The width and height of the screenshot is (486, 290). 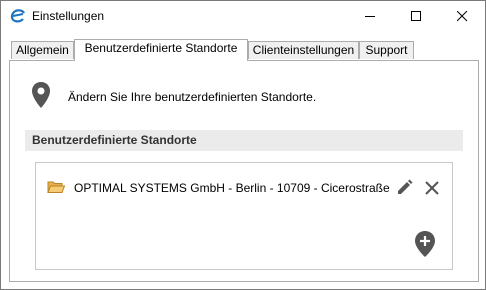 I want to click on minimize-button, so click(x=370, y=16).